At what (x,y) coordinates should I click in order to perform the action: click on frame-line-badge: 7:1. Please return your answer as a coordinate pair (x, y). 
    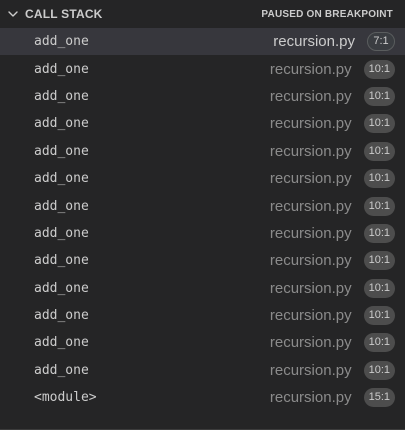
    Looking at the image, I should click on (381, 42).